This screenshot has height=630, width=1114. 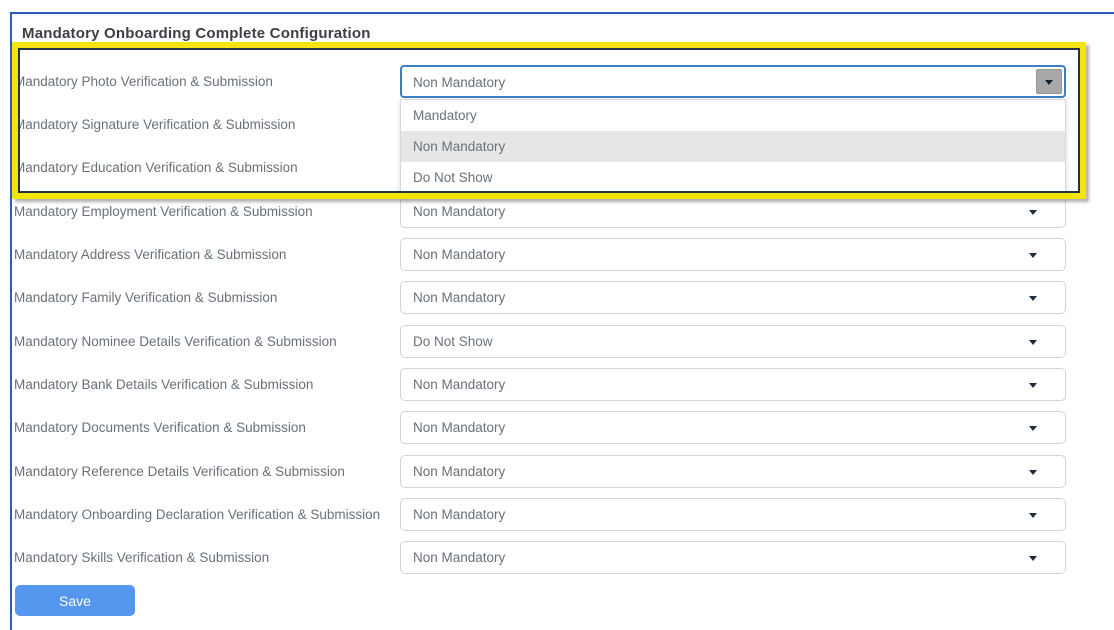 What do you see at coordinates (733, 254) in the screenshot?
I see `address-verification-select: Non Mandatory` at bounding box center [733, 254].